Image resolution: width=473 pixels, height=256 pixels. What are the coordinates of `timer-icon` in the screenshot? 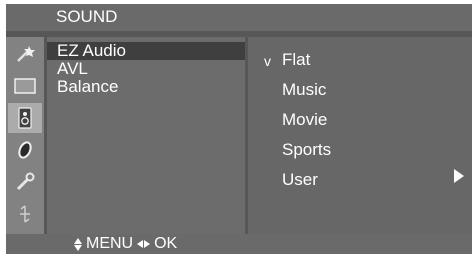 It's located at (25, 150).